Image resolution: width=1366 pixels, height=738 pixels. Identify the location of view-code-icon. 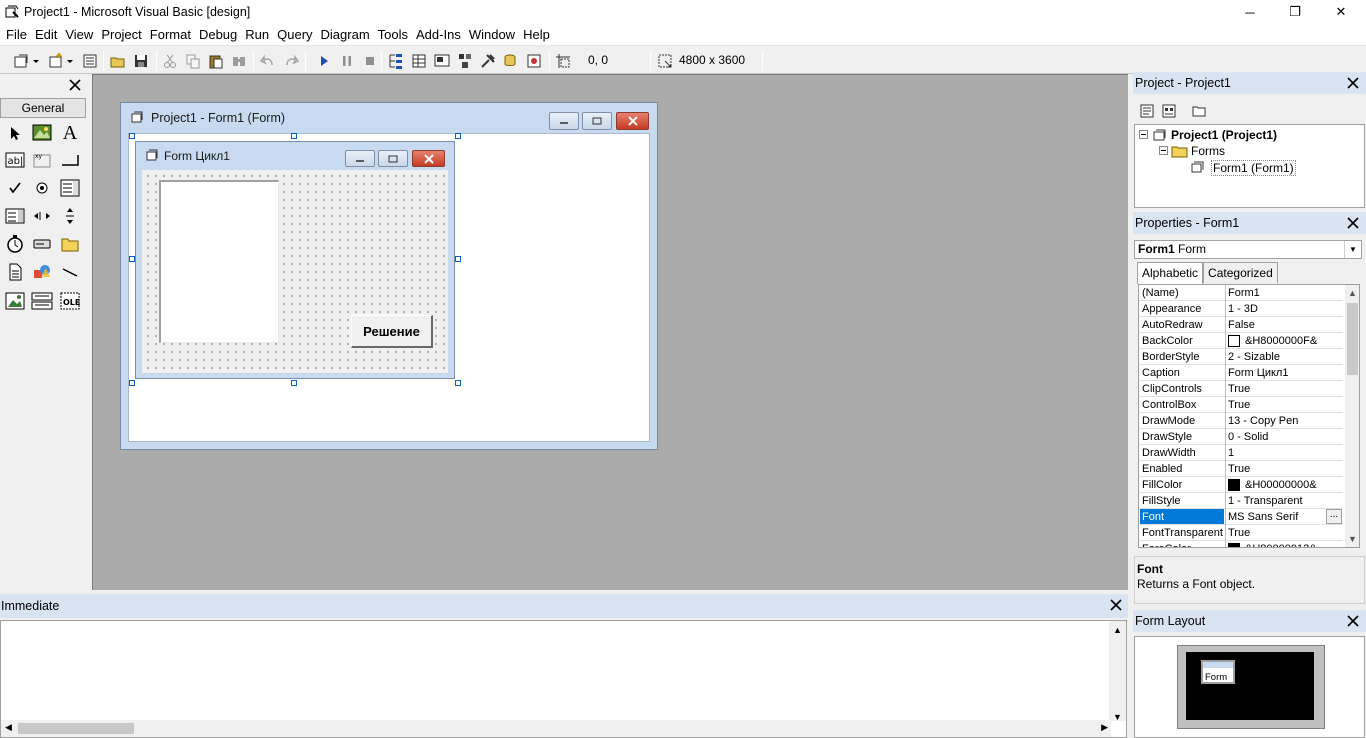
(1147, 111).